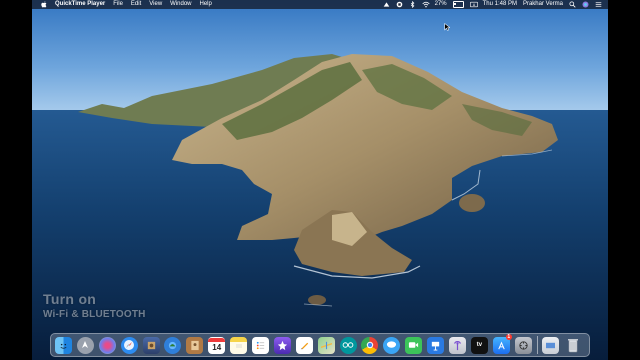  What do you see at coordinates (348, 345) in the screenshot?
I see `arduino-icon` at bounding box center [348, 345].